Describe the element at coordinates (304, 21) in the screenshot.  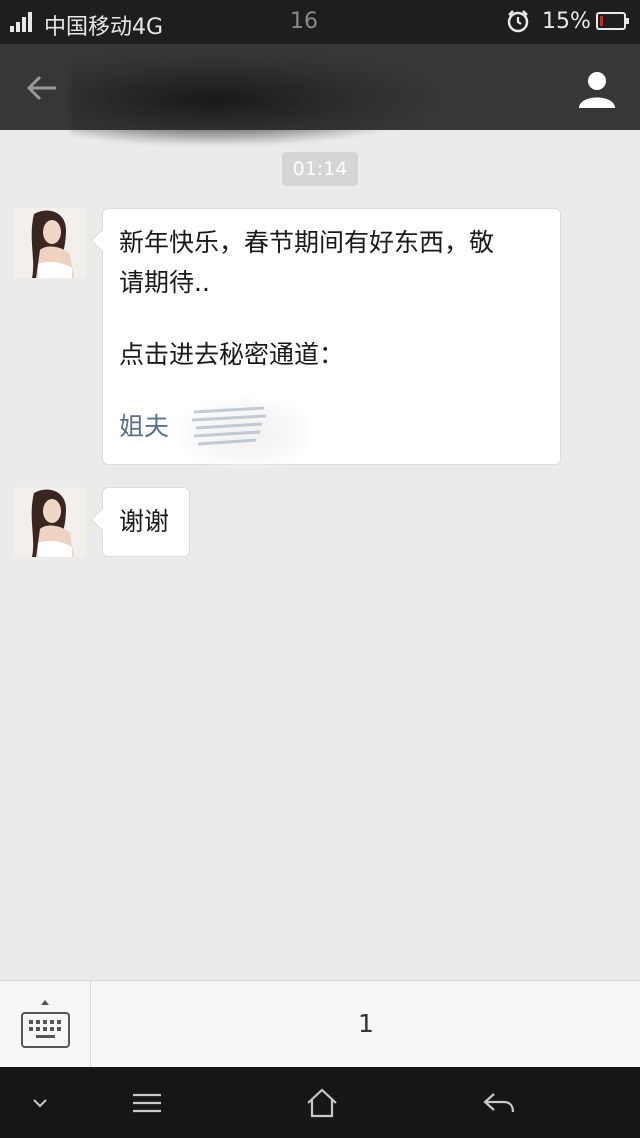
I see `clock-time: 16` at that location.